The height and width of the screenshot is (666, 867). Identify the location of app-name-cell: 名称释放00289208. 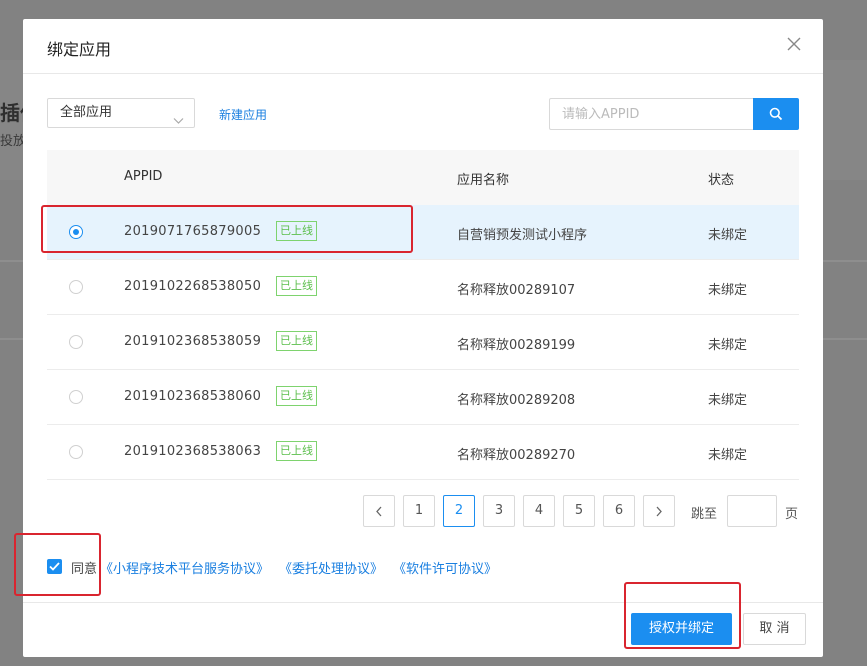
(516, 400).